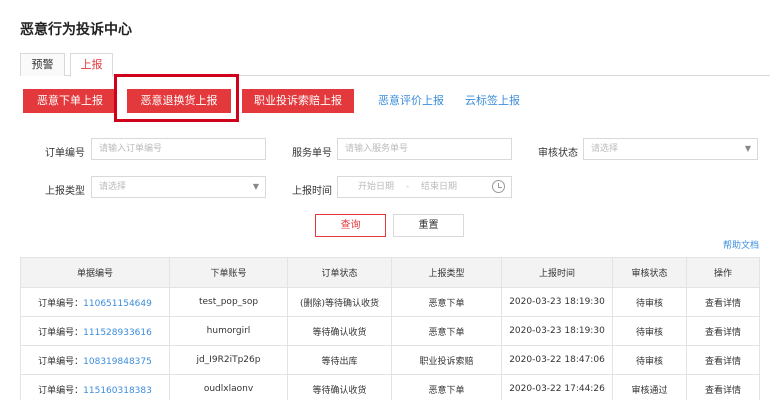  What do you see at coordinates (65, 191) in the screenshot?
I see `report-type-label: 上报类型` at bounding box center [65, 191].